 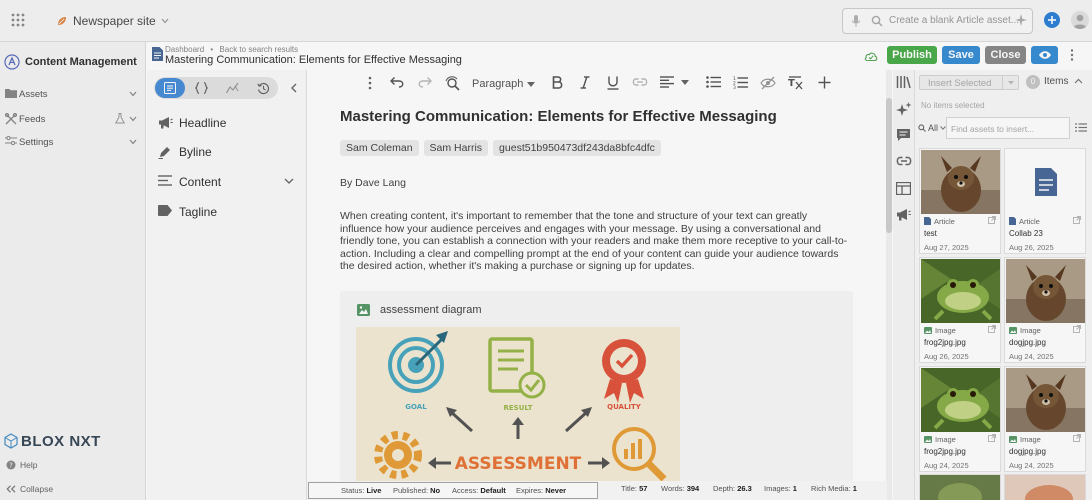 I want to click on author-tag: Sam Coleman, so click(x=379, y=148).